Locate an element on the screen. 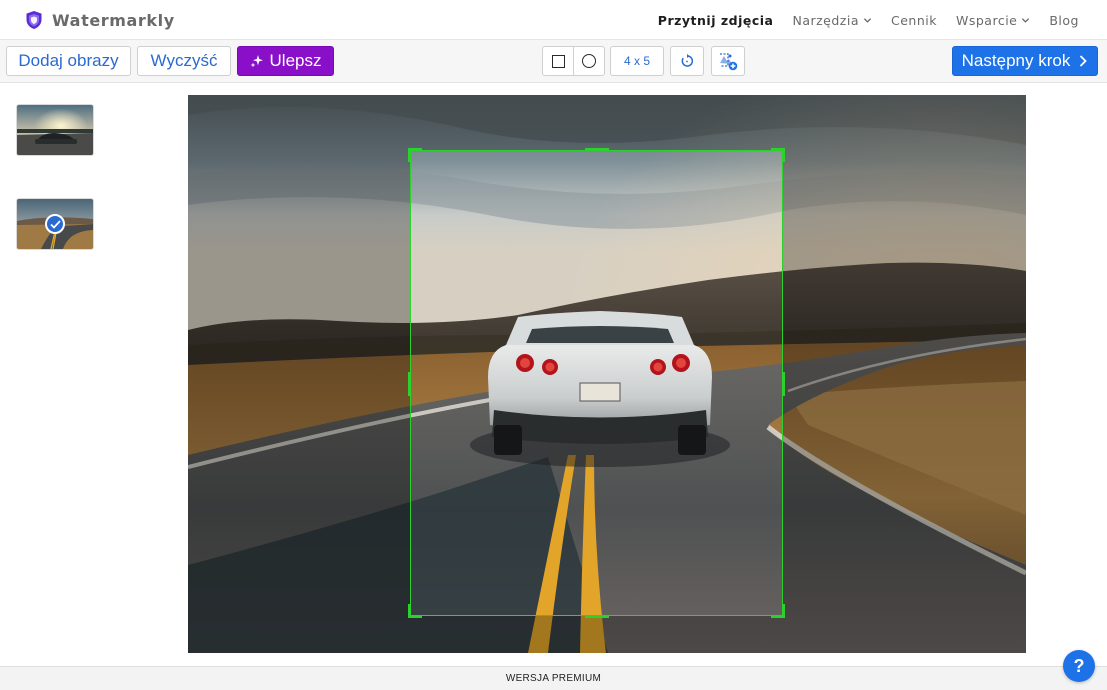  rotate-button is located at coordinates (687, 61).